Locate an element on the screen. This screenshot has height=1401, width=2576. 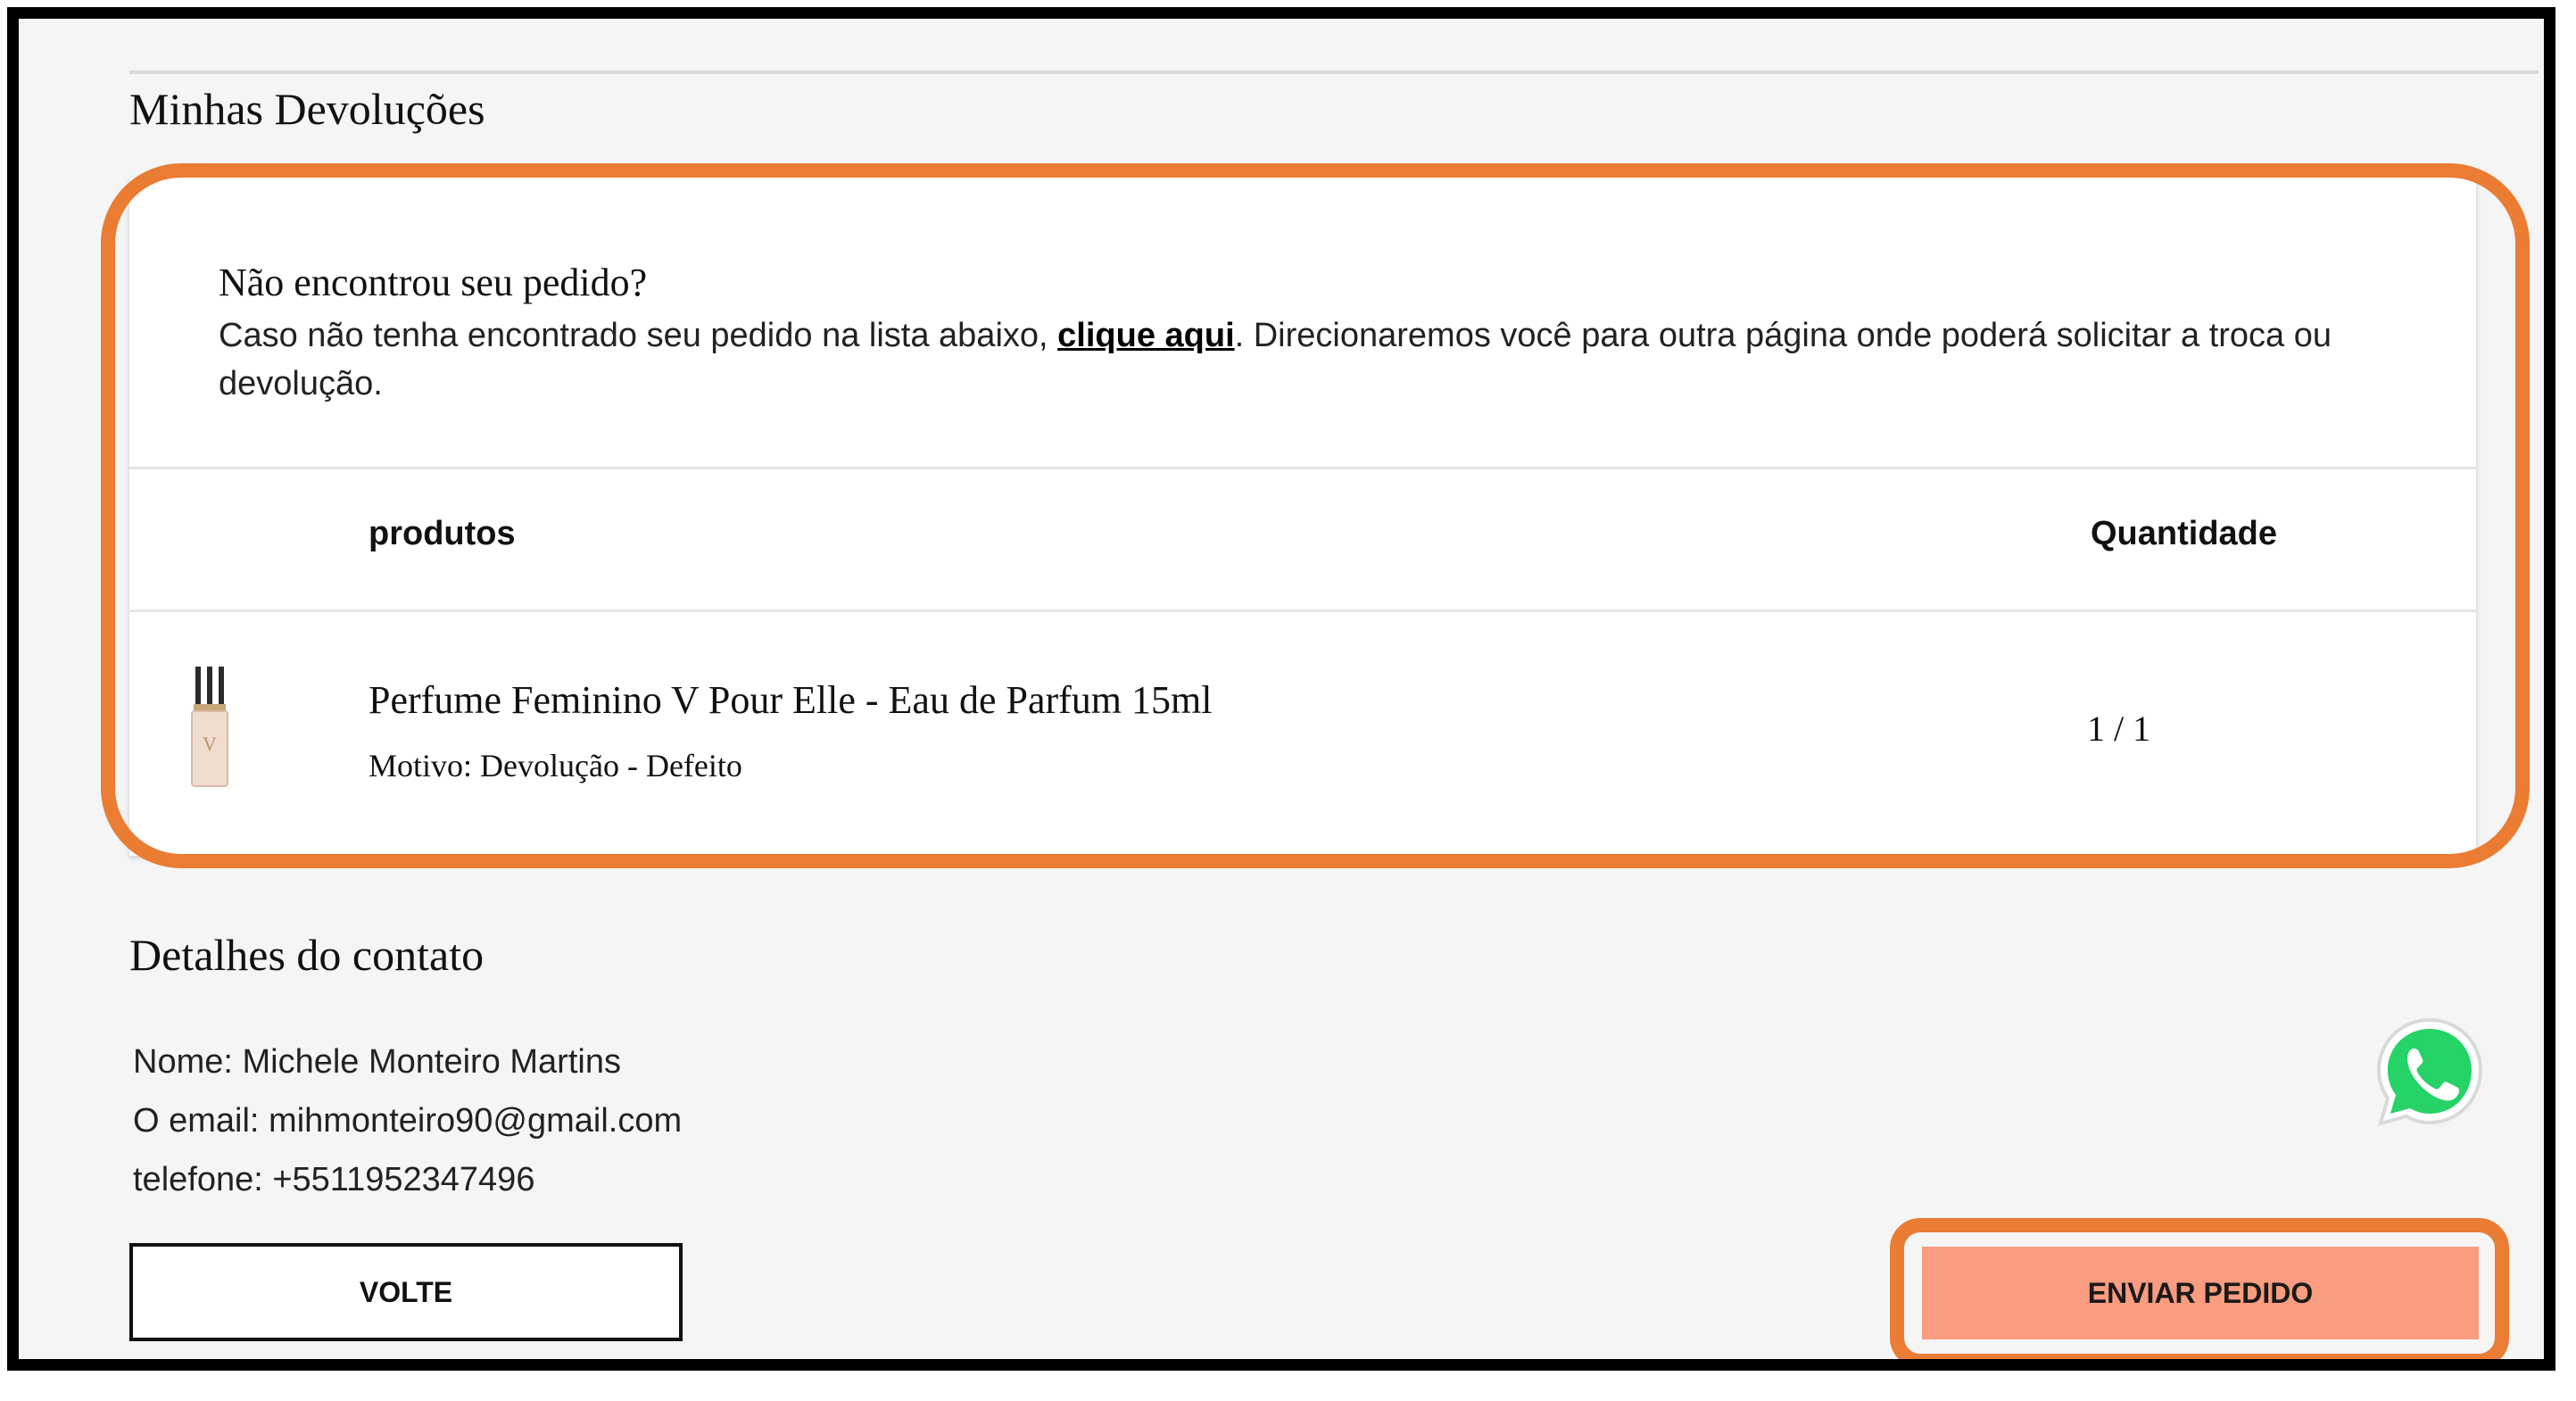
column-header-products: produtos is located at coordinates (442, 533).